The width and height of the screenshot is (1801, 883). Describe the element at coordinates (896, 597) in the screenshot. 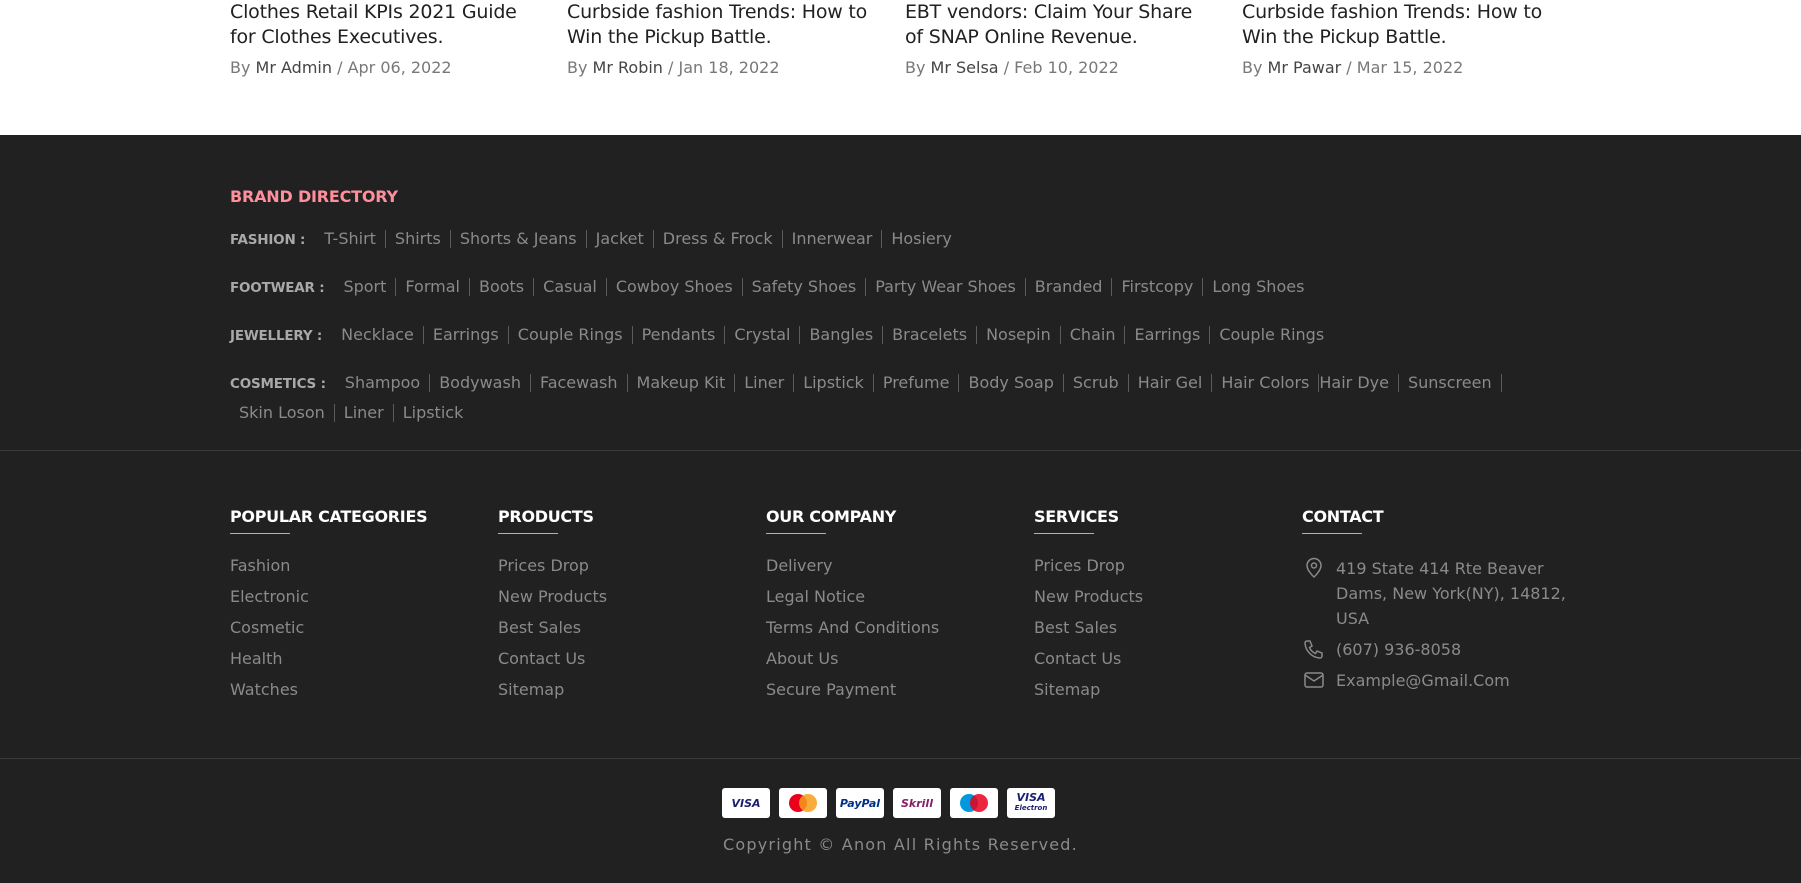

I see `footer-link: Legal Notice` at that location.